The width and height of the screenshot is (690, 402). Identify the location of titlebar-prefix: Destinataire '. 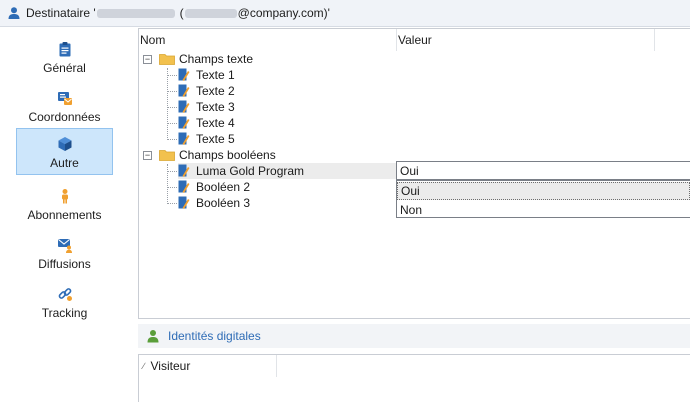
(61, 13).